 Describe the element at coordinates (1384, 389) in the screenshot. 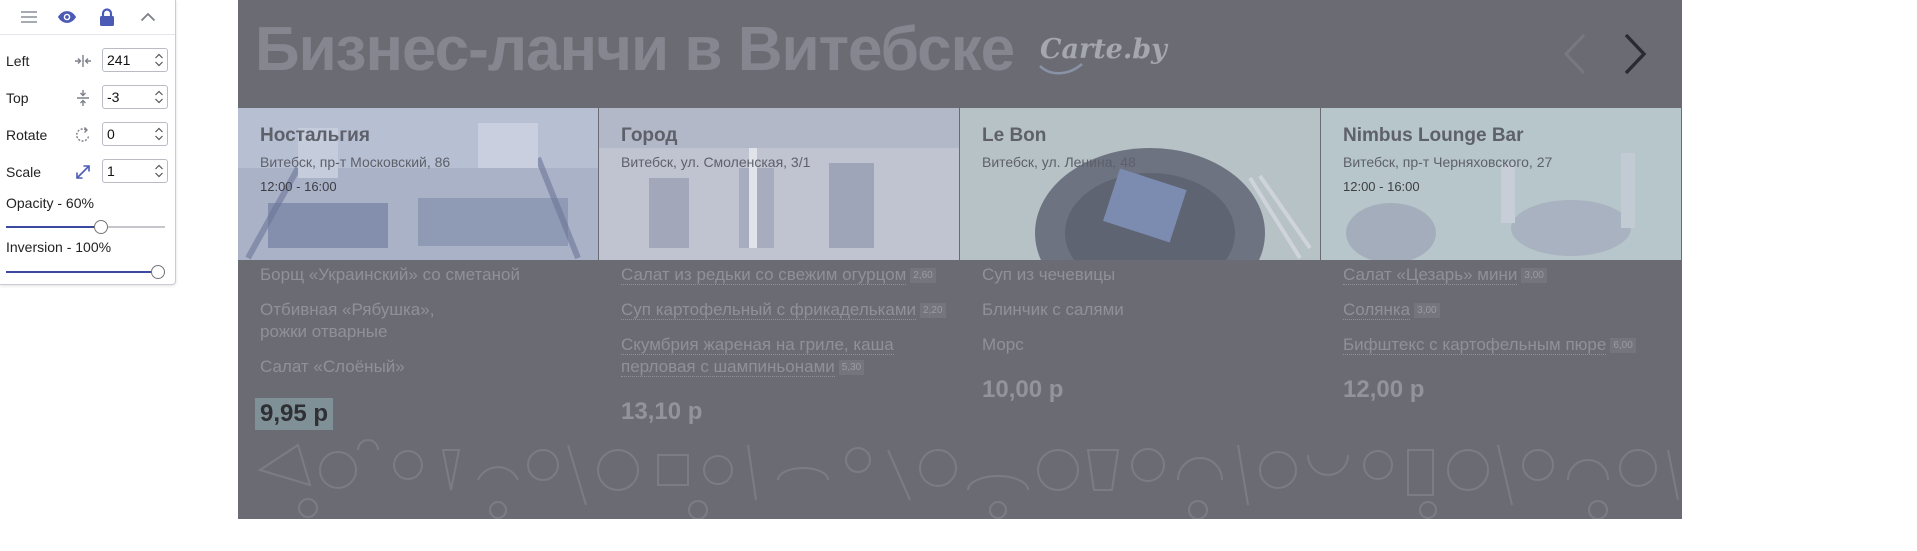

I see `menu-total-price: 12,00 р` at that location.